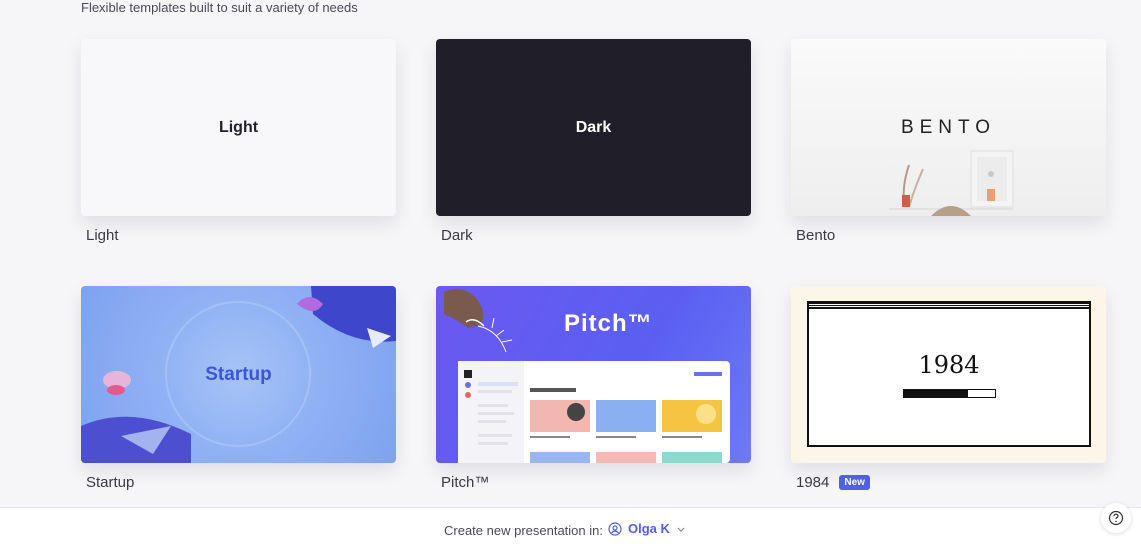 This screenshot has height=547, width=1141. I want to click on template-card-bento: BENTO Bento, so click(948, 141).